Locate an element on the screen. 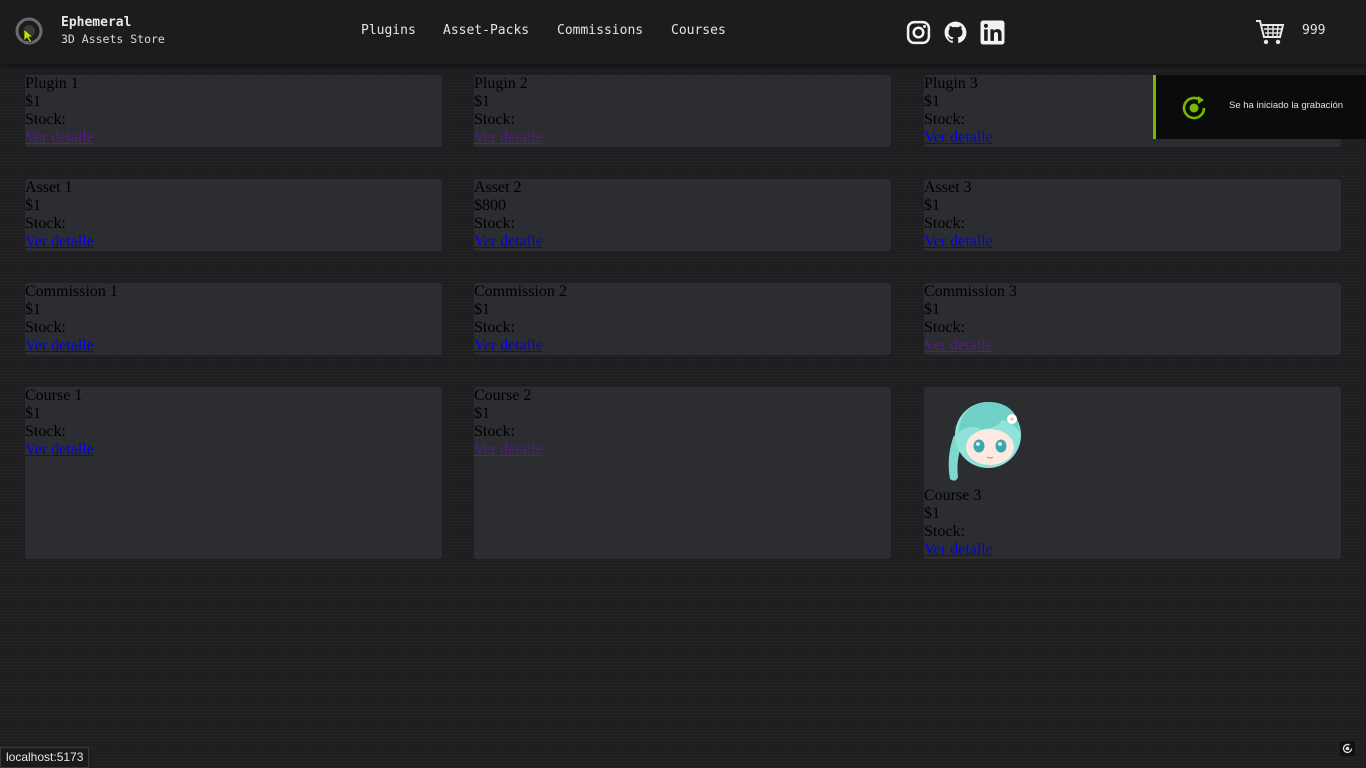 This screenshot has width=1366, height=768. recording-toast: Se ha iniciado la grabación is located at coordinates (1259, 107).